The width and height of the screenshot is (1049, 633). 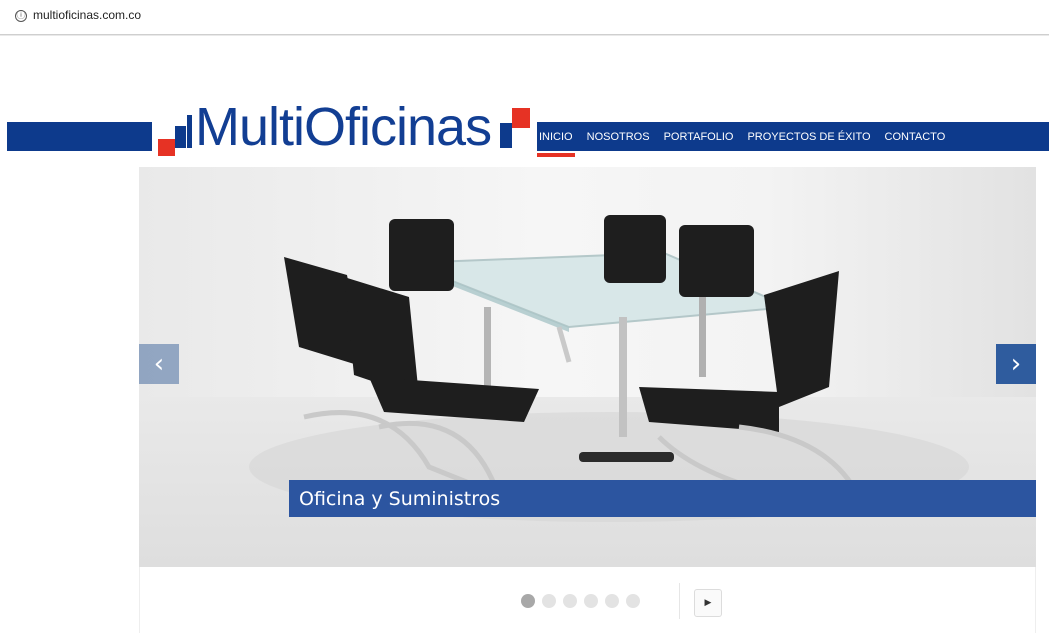 What do you see at coordinates (21, 16) in the screenshot?
I see `info-icon: ⓘ` at bounding box center [21, 16].